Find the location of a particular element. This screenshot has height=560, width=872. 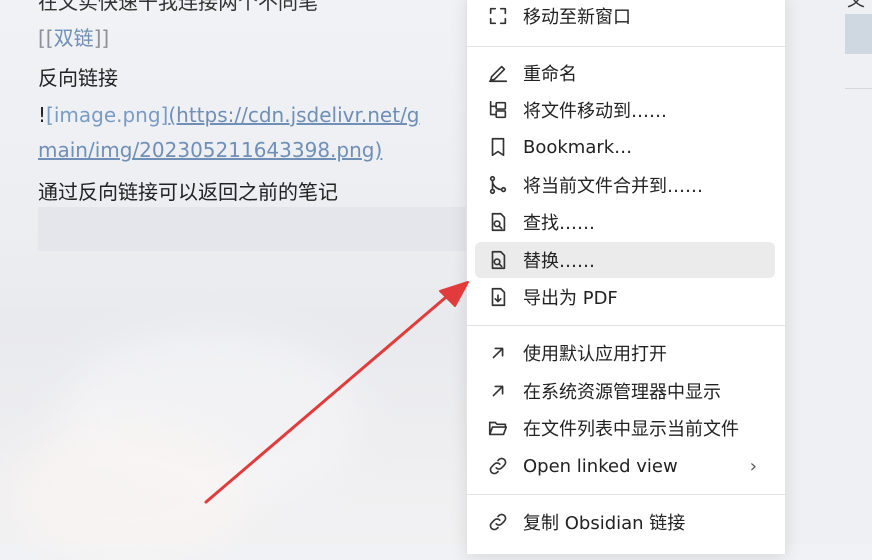

expand-icon is located at coordinates (498, 16).